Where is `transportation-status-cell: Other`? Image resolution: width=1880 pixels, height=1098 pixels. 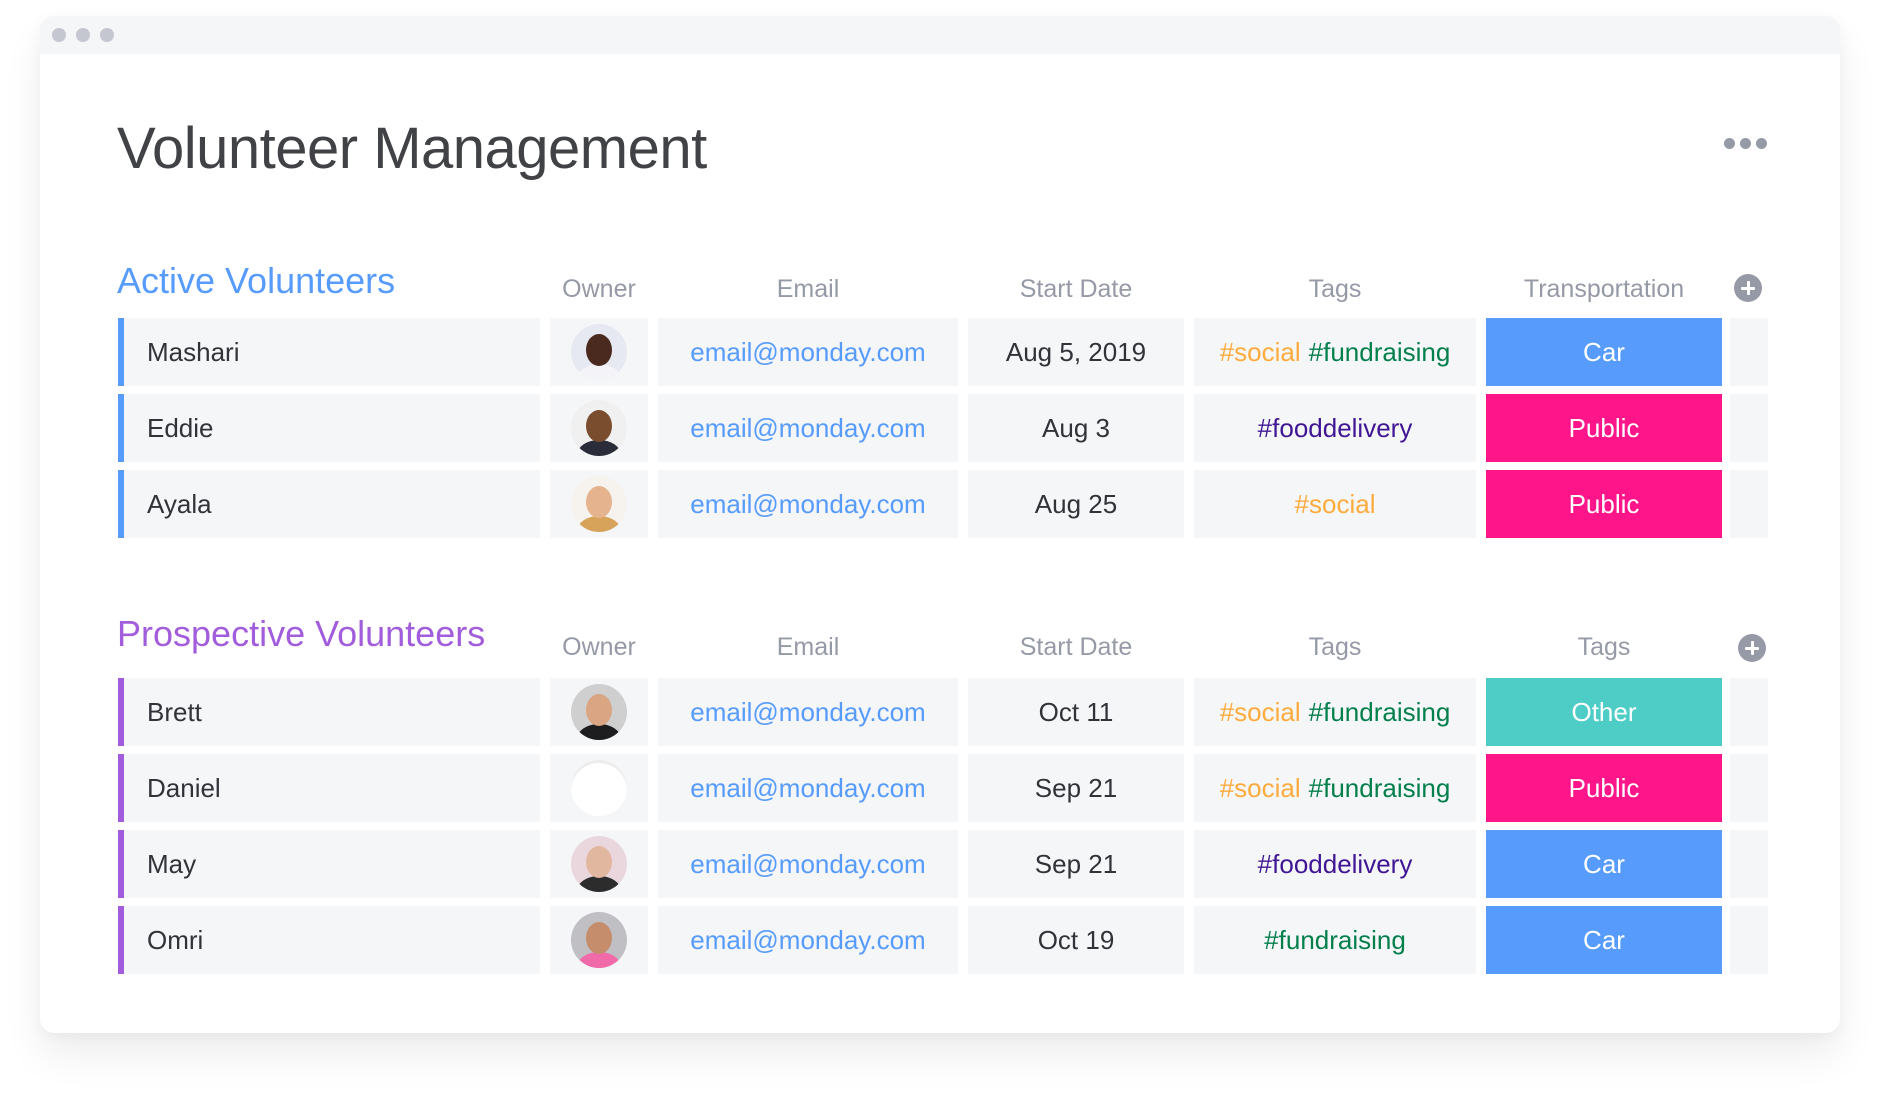
transportation-status-cell: Other is located at coordinates (1604, 712).